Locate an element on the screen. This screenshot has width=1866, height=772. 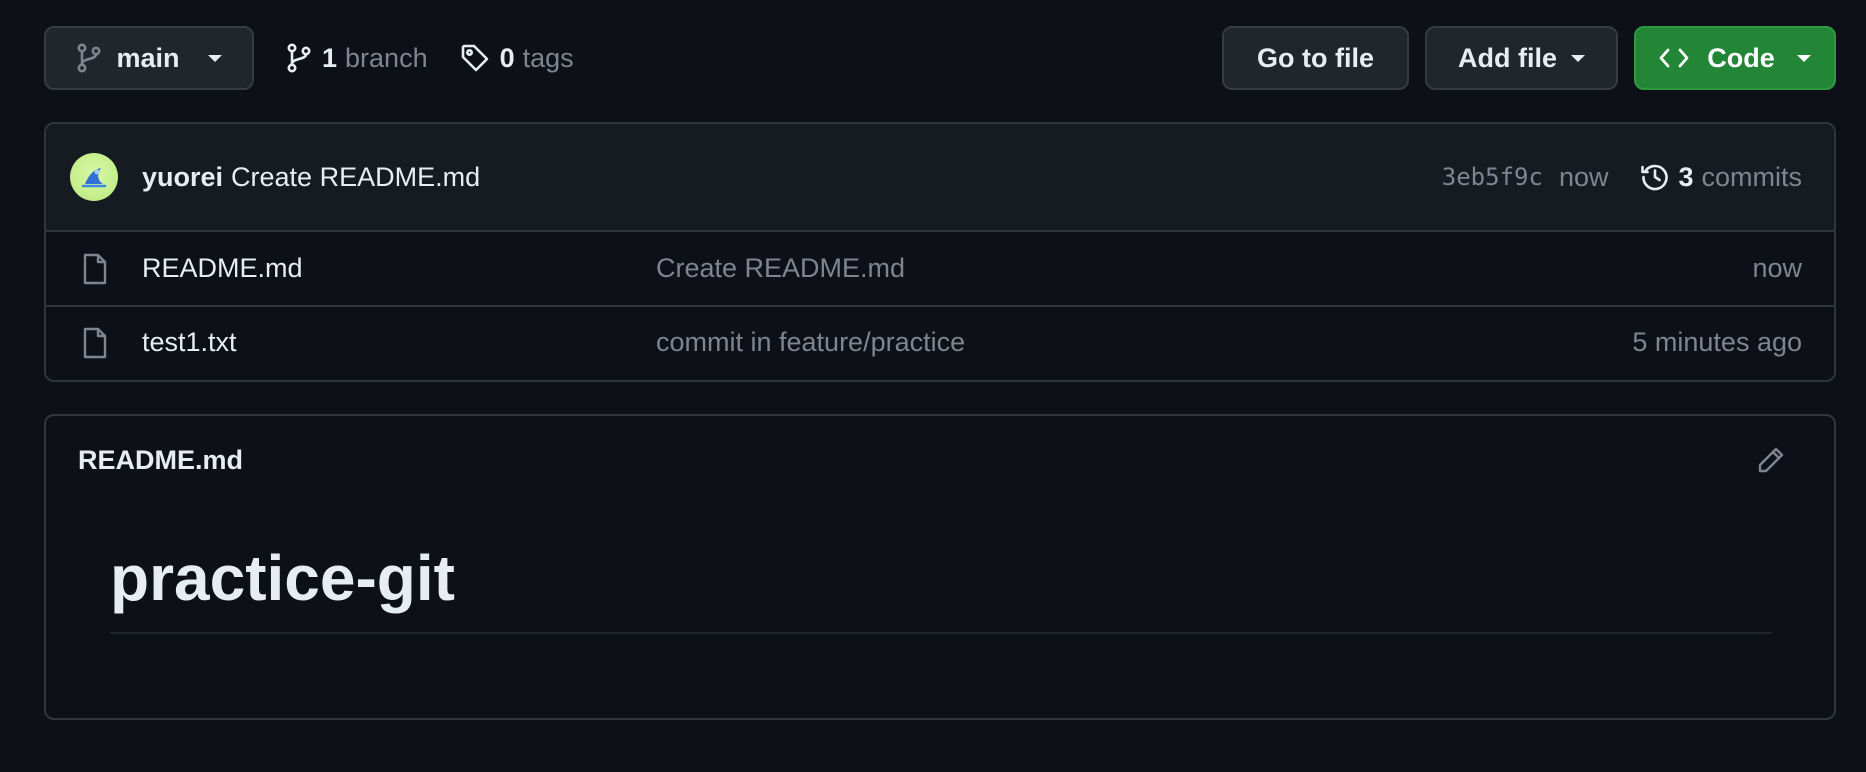
add-file-label: Add file is located at coordinates (1507, 57).